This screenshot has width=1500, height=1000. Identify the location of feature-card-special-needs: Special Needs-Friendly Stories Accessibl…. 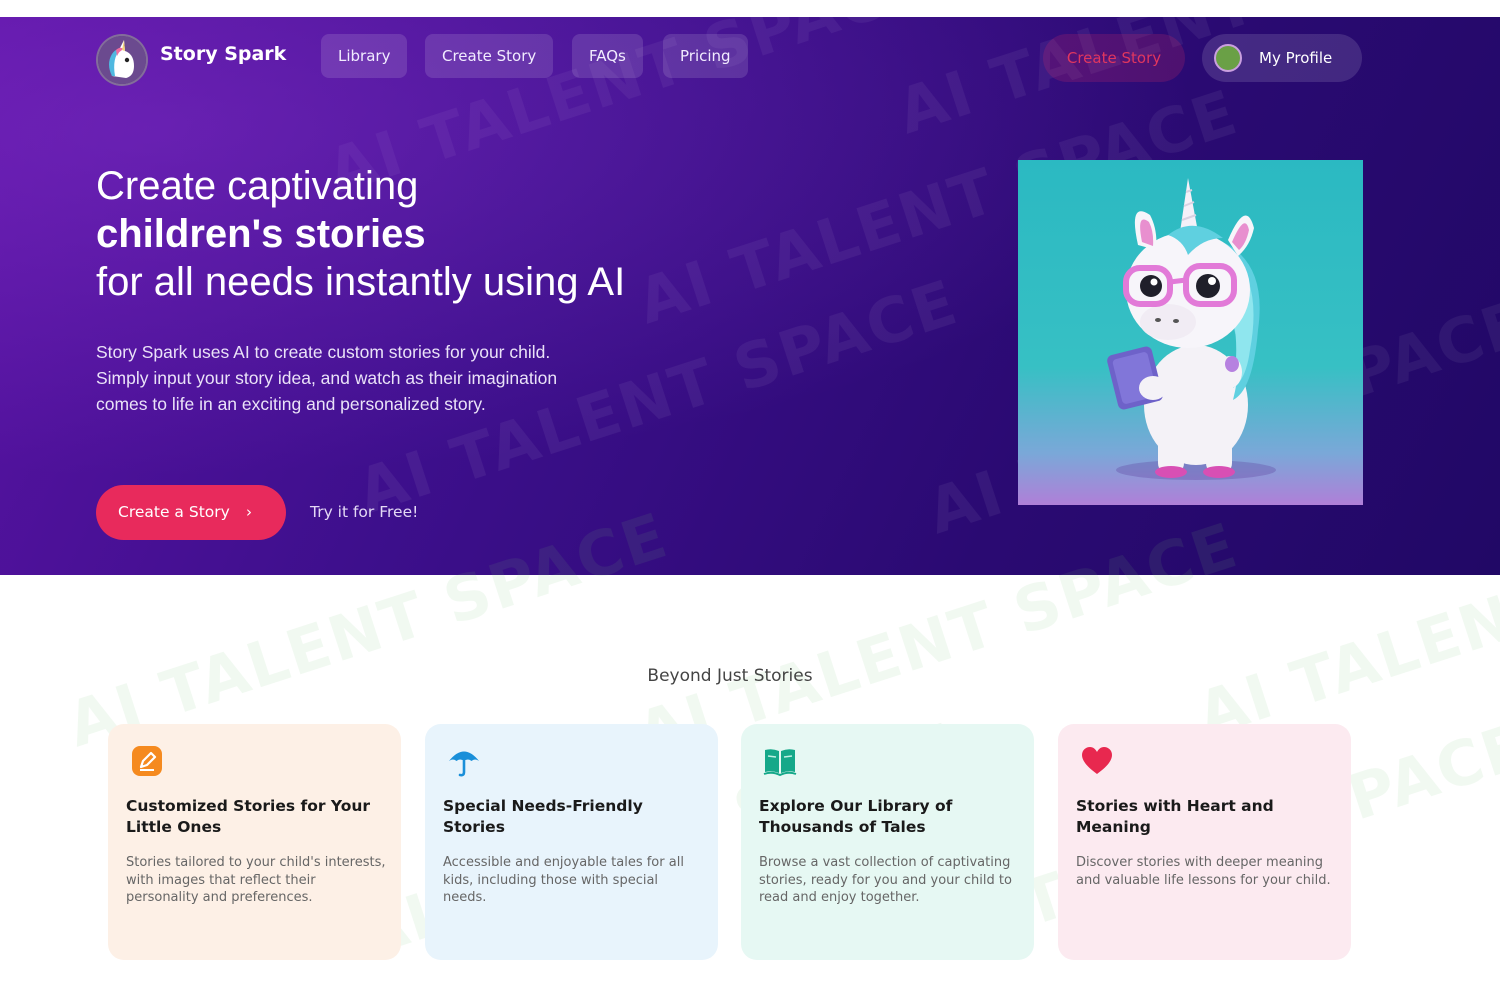
(571, 842).